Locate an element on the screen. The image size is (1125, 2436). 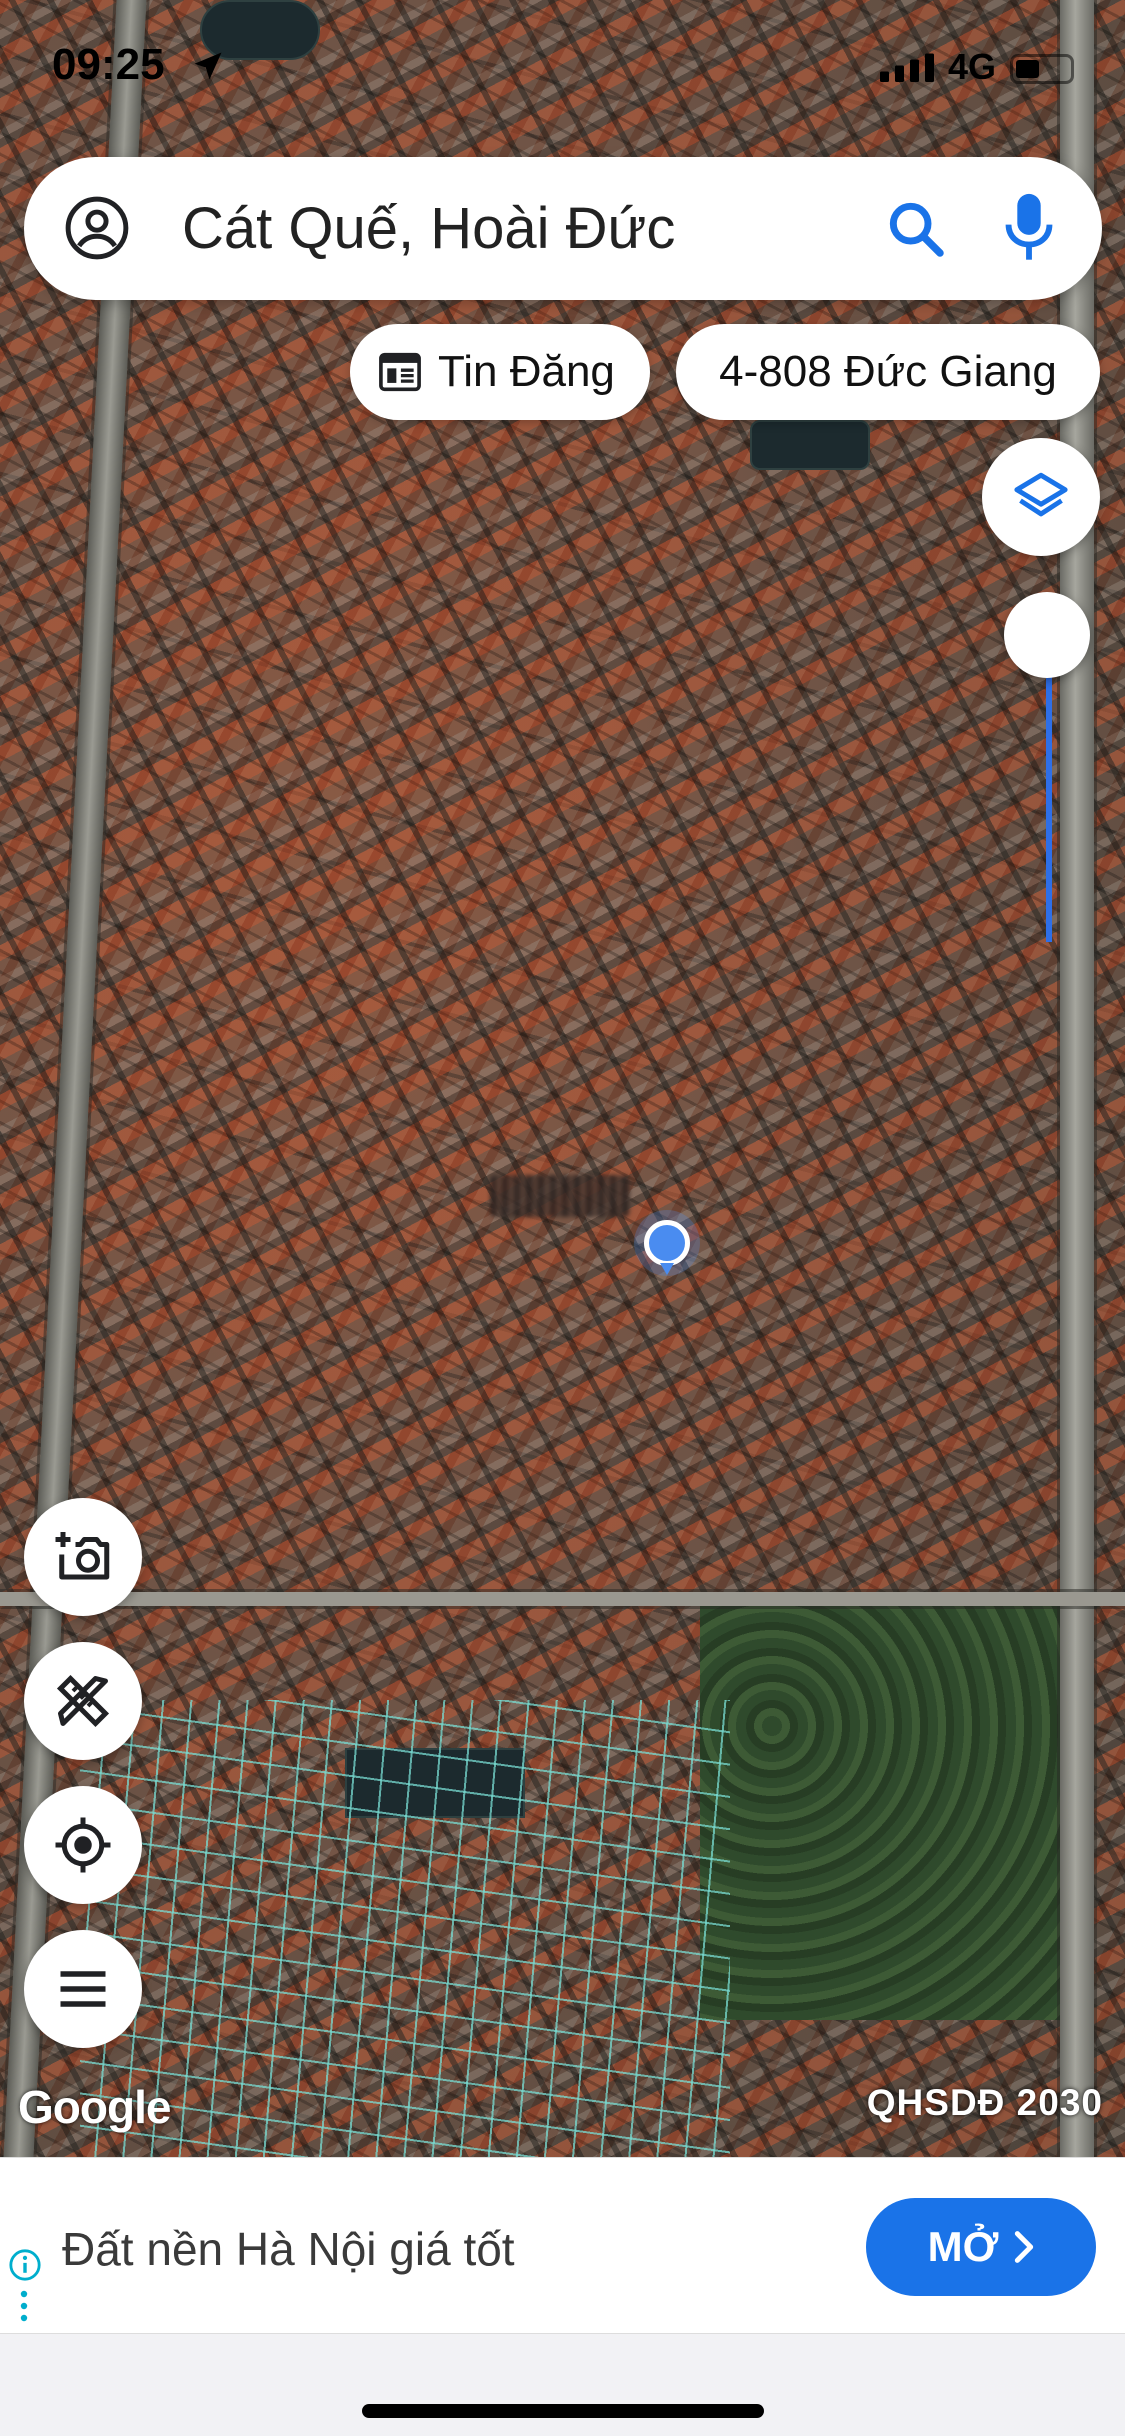
battery-level is located at coordinates (1028, 69).